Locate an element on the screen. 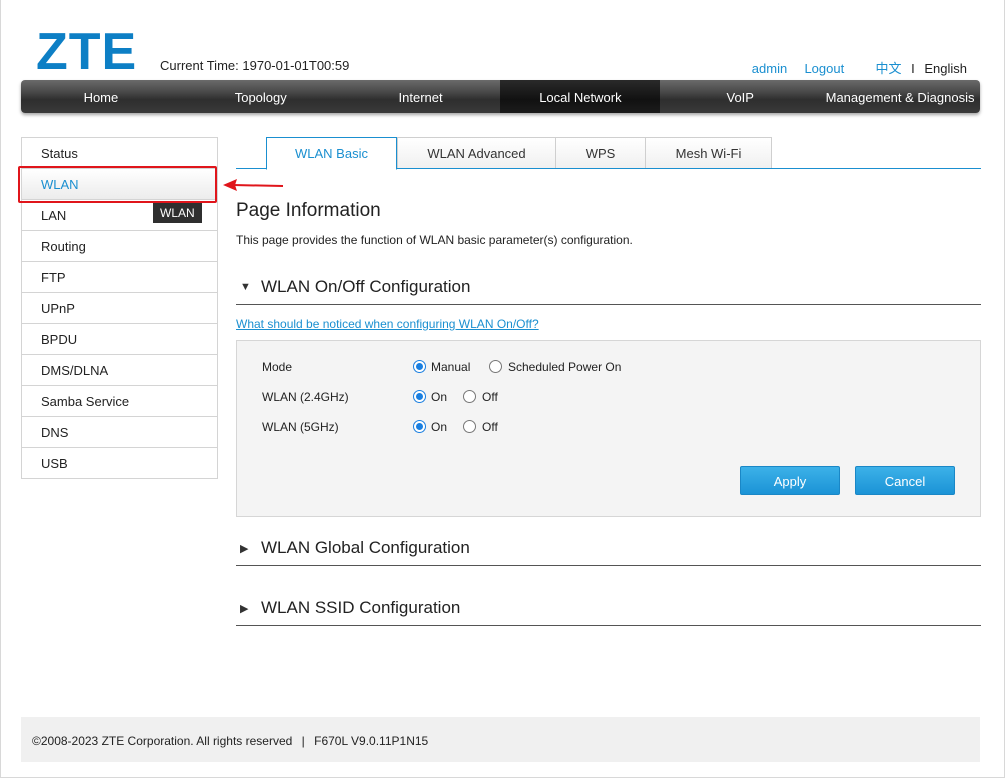  sidebar-item-samba-service: Samba Service is located at coordinates (119, 401).